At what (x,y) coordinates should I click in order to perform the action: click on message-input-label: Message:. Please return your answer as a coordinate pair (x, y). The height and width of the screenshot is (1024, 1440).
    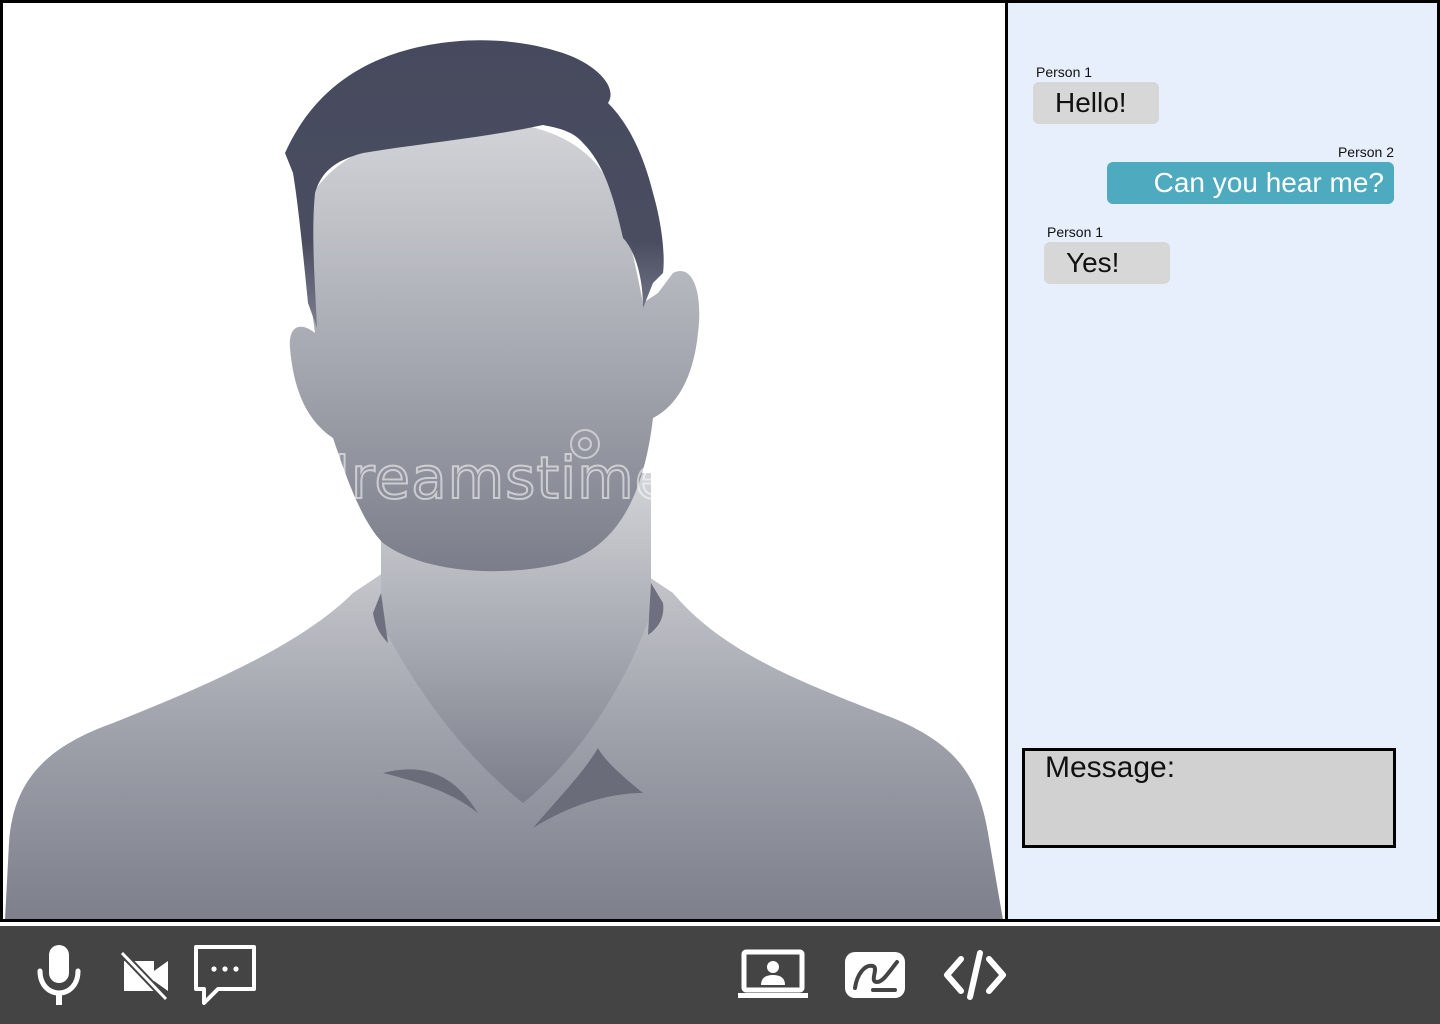
    Looking at the image, I should click on (1110, 767).